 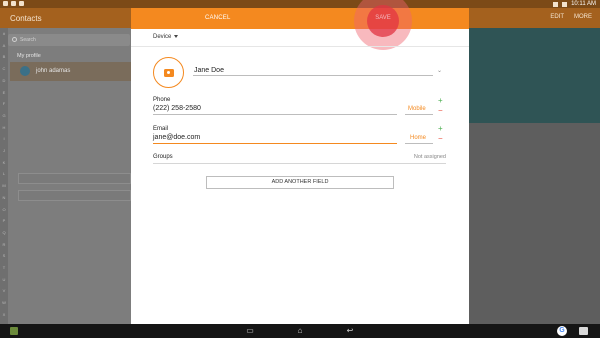 I want to click on index-letter: L, so click(x=4, y=174).